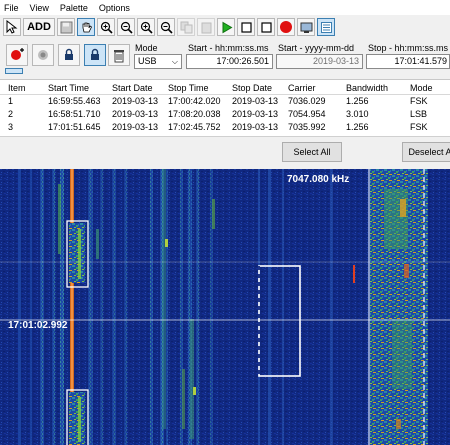 This screenshot has width=450, height=445. What do you see at coordinates (74, 101) in the screenshot?
I see `cell-start-time: 16:59:55.463` at bounding box center [74, 101].